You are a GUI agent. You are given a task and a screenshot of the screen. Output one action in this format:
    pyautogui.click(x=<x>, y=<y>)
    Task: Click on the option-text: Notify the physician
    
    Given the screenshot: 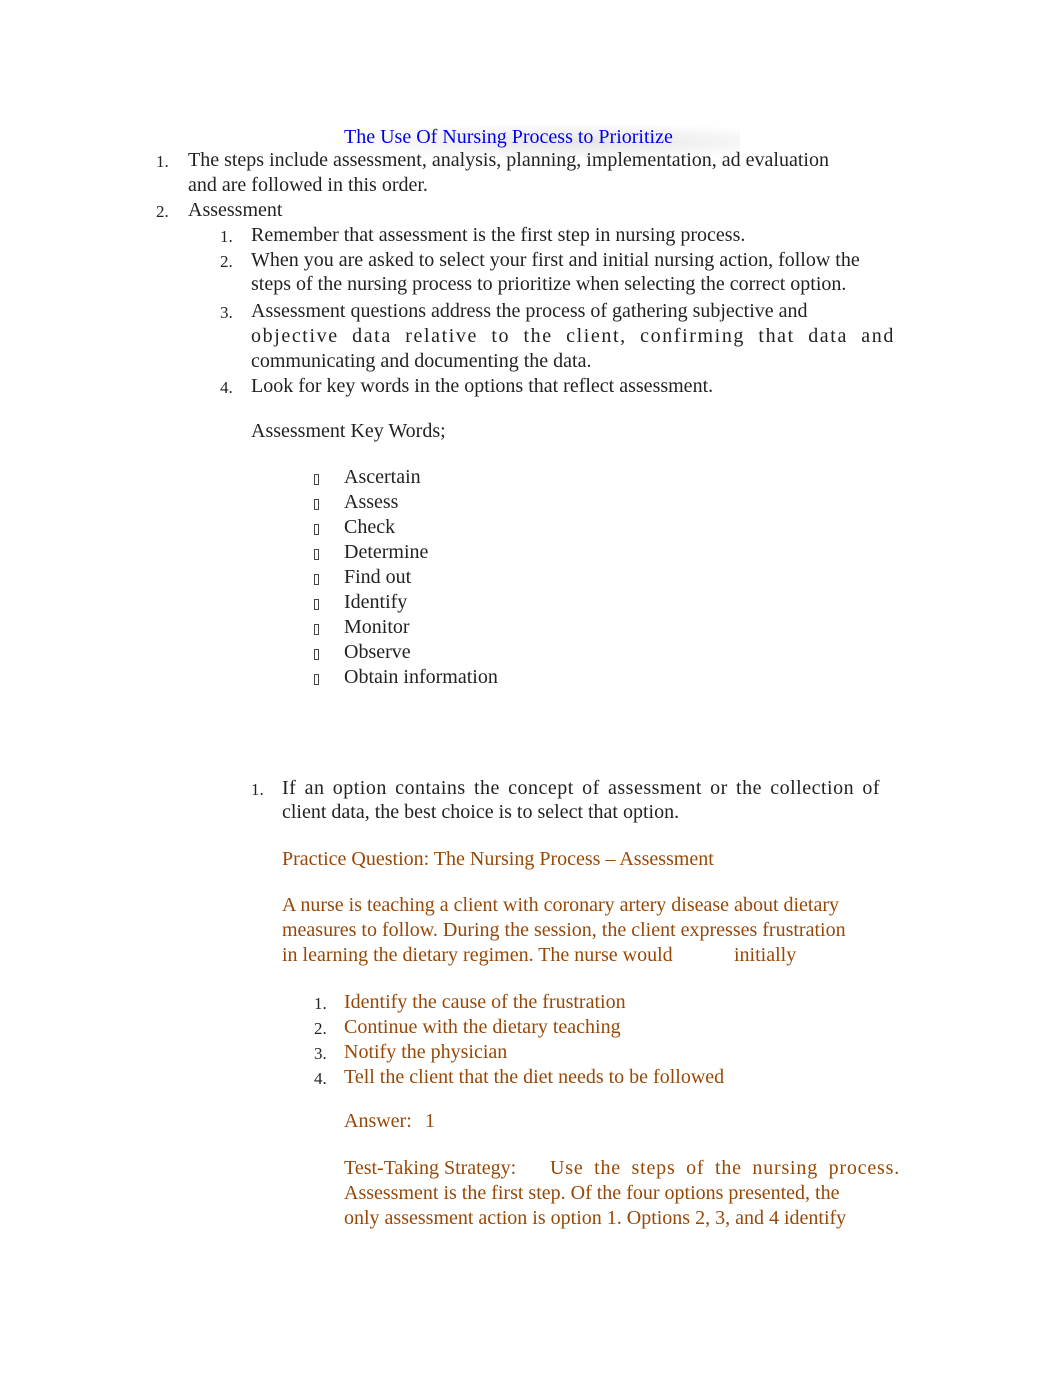 What is the action you would take?
    pyautogui.click(x=426, y=1052)
    